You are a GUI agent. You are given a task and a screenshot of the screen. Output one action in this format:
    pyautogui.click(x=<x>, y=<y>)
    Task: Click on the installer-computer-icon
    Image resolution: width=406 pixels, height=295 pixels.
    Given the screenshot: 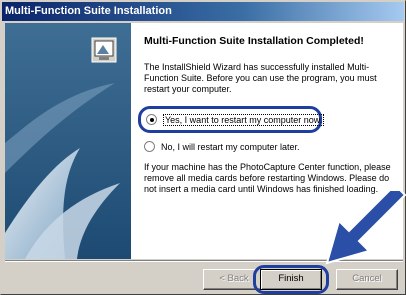 What is the action you would take?
    pyautogui.click(x=104, y=50)
    